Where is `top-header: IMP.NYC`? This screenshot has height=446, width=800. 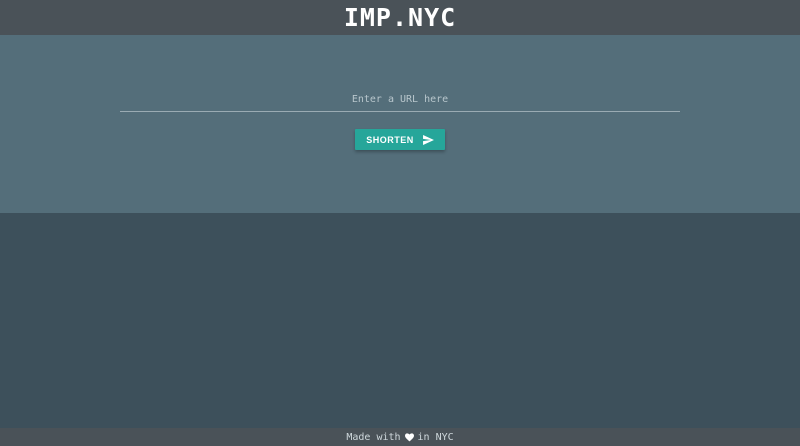 top-header: IMP.NYC is located at coordinates (400, 17).